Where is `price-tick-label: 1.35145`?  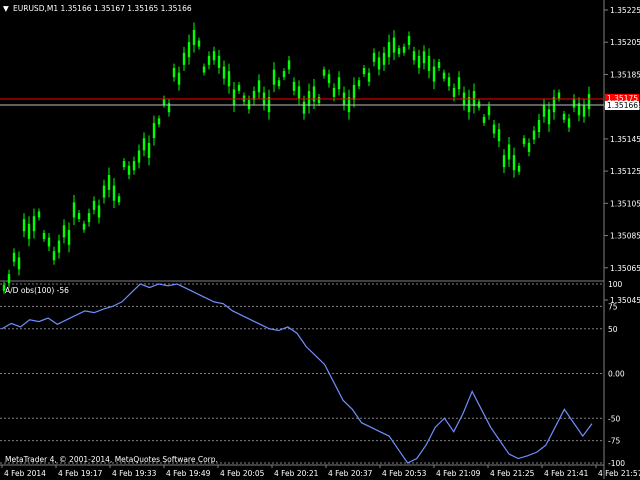 price-tick-label: 1.35145 is located at coordinates (625, 139).